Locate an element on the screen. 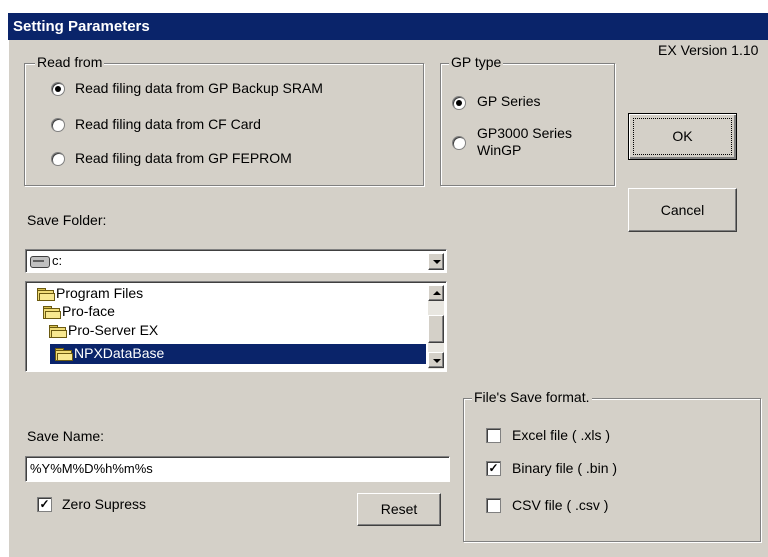  ok-focus-rect is located at coordinates (682, 136).